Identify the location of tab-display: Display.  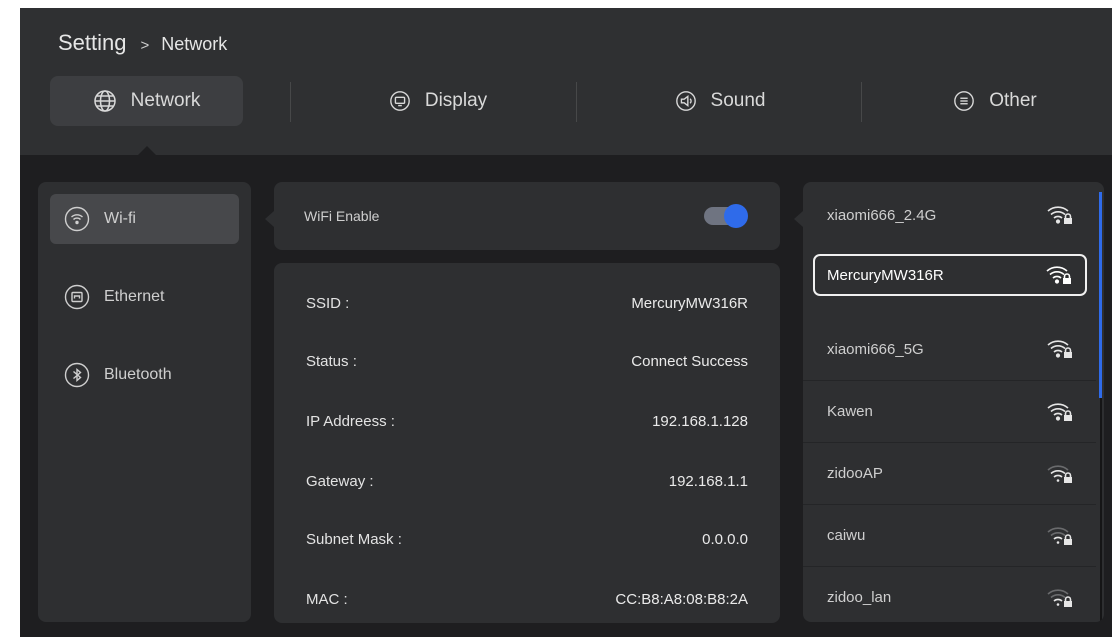
(438, 101).